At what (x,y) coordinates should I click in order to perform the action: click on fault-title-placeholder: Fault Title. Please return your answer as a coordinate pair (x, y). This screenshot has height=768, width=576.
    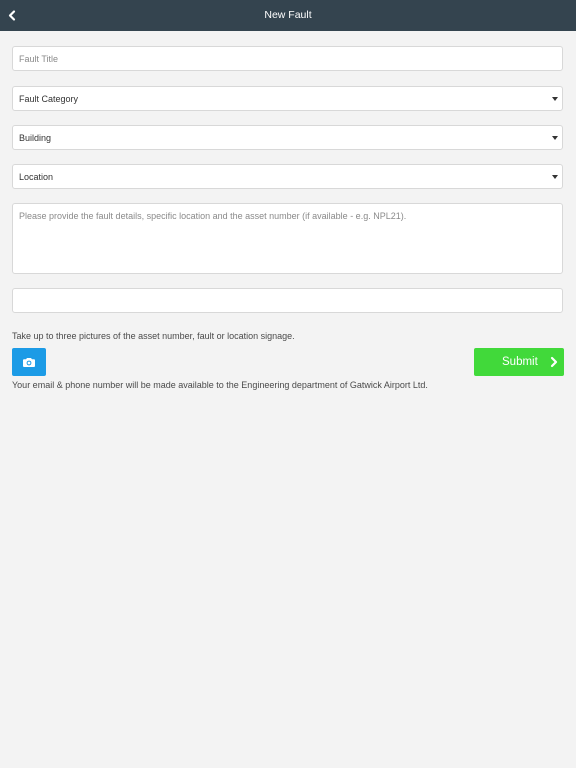
    Looking at the image, I should click on (39, 59).